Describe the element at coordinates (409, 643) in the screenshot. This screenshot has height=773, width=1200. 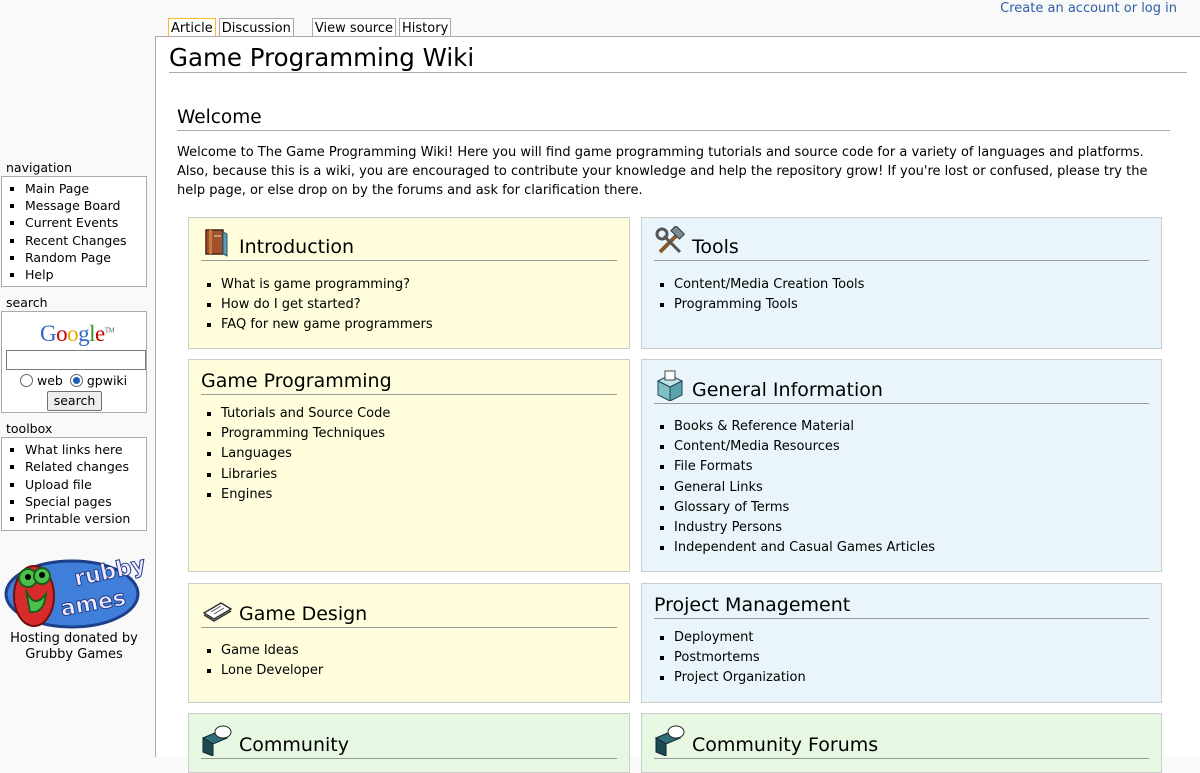
I see `game-design-box: Game Design Game Ideas Lone Developer` at that location.